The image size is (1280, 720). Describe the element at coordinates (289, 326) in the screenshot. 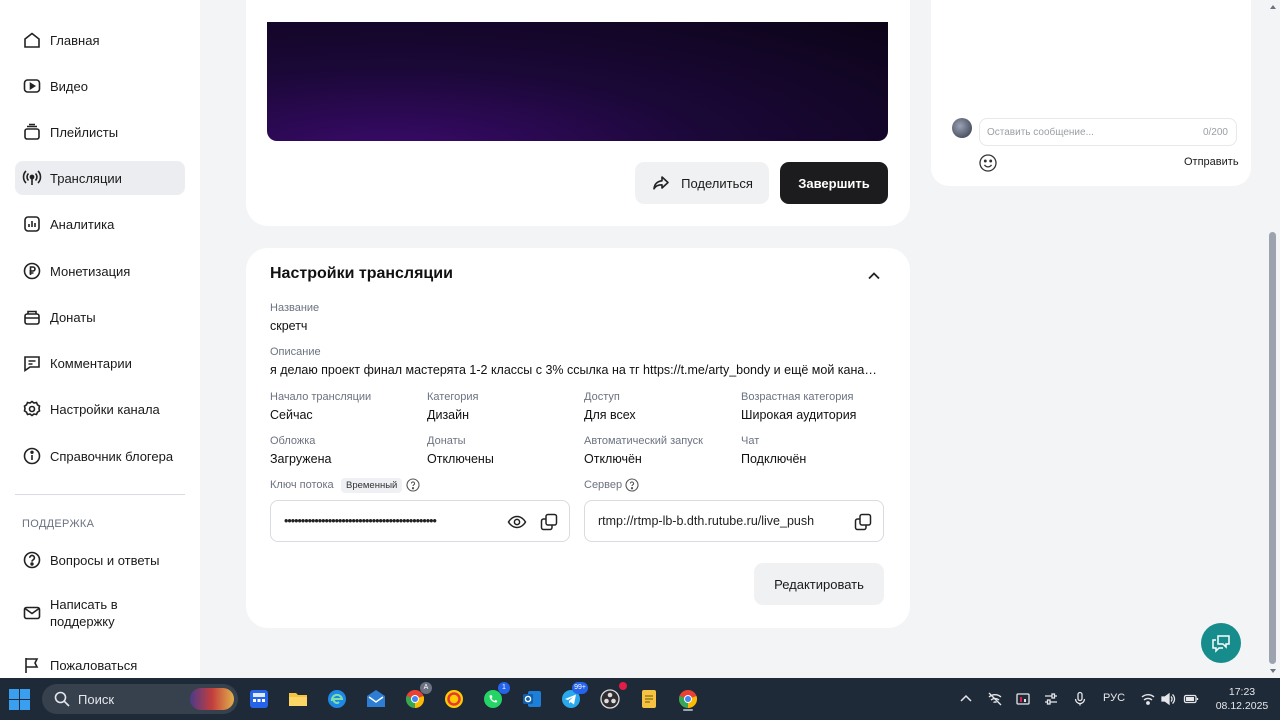

I see `name-value: скретч` at that location.